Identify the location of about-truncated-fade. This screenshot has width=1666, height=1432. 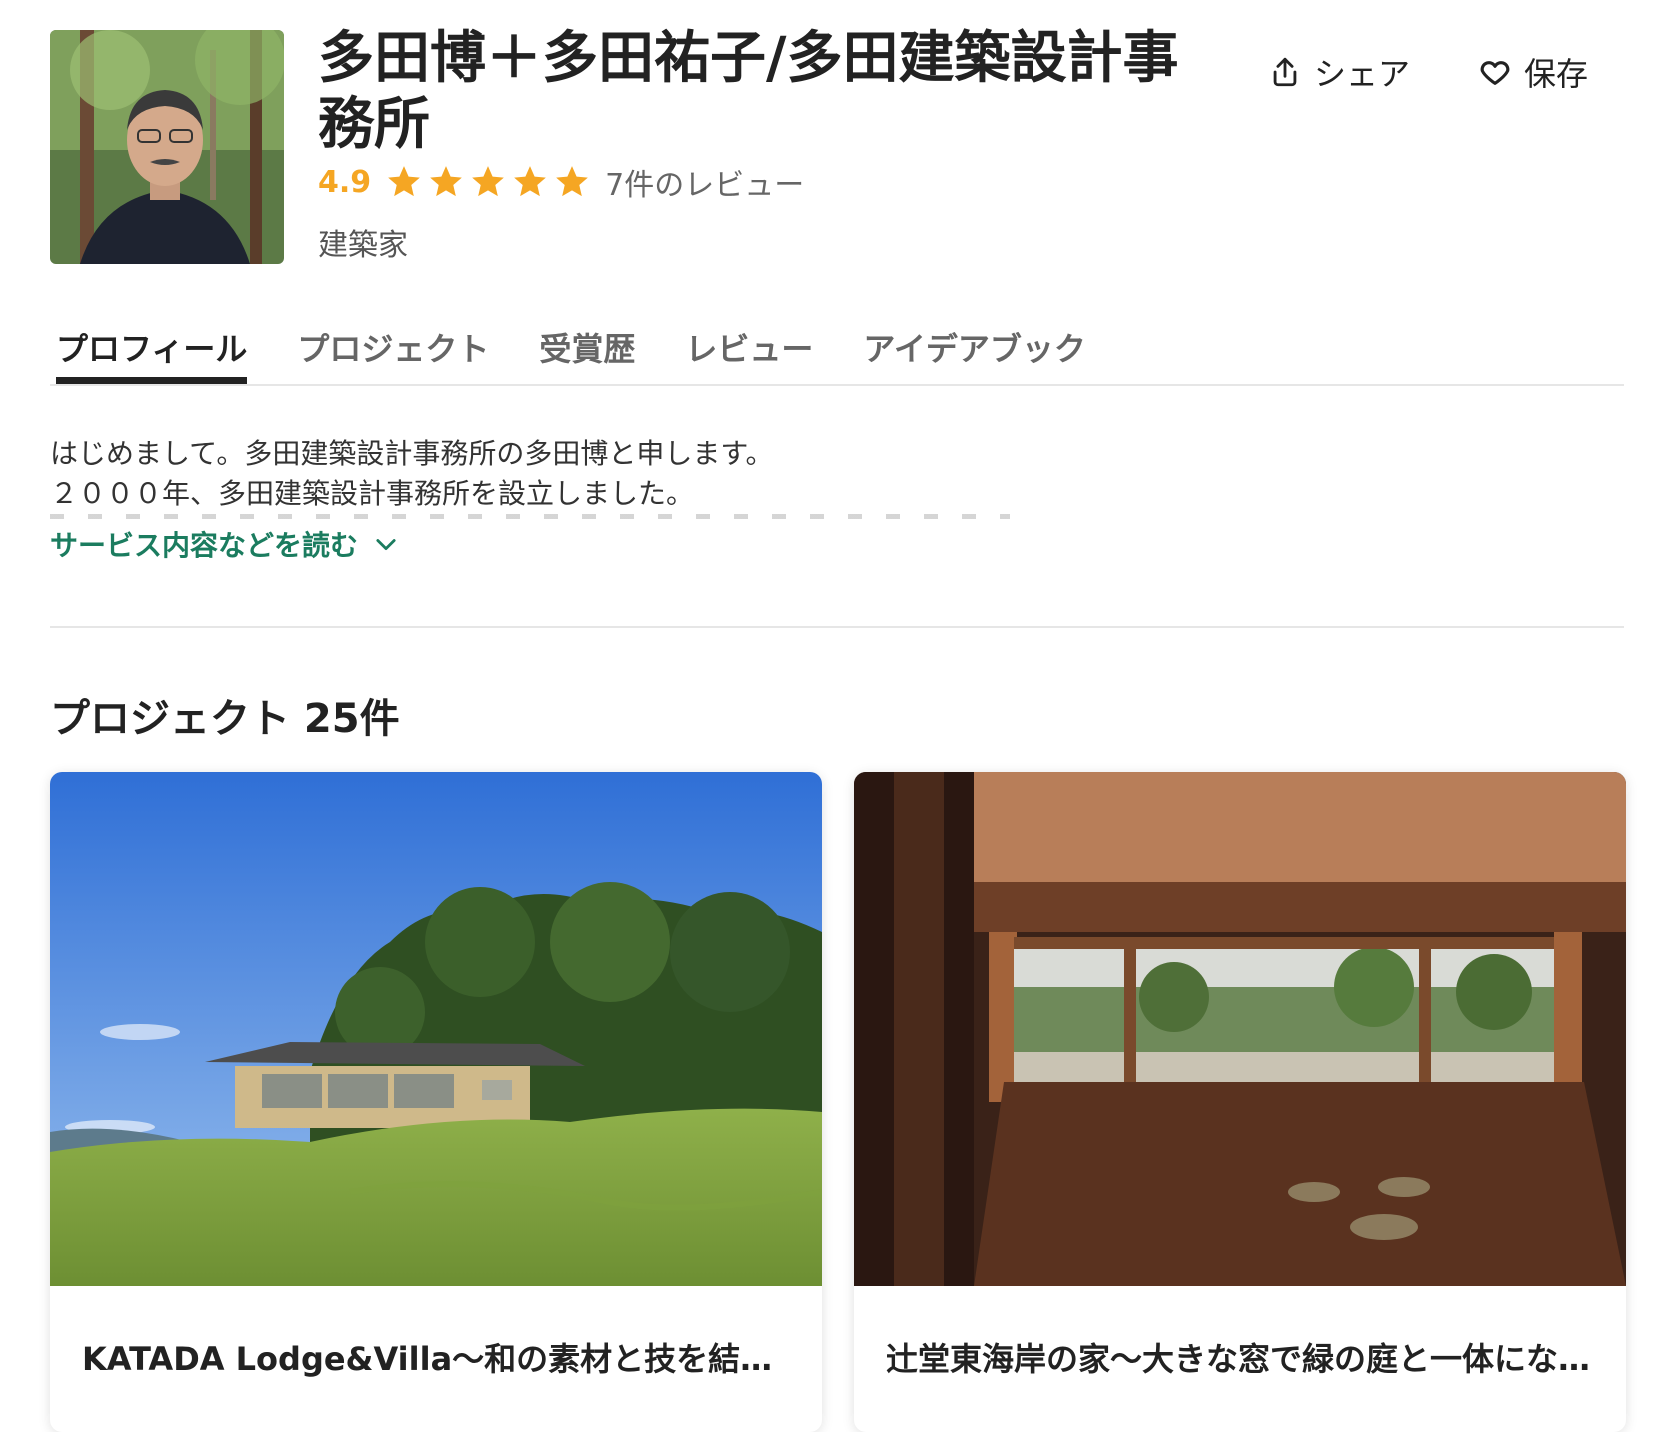
(550, 519).